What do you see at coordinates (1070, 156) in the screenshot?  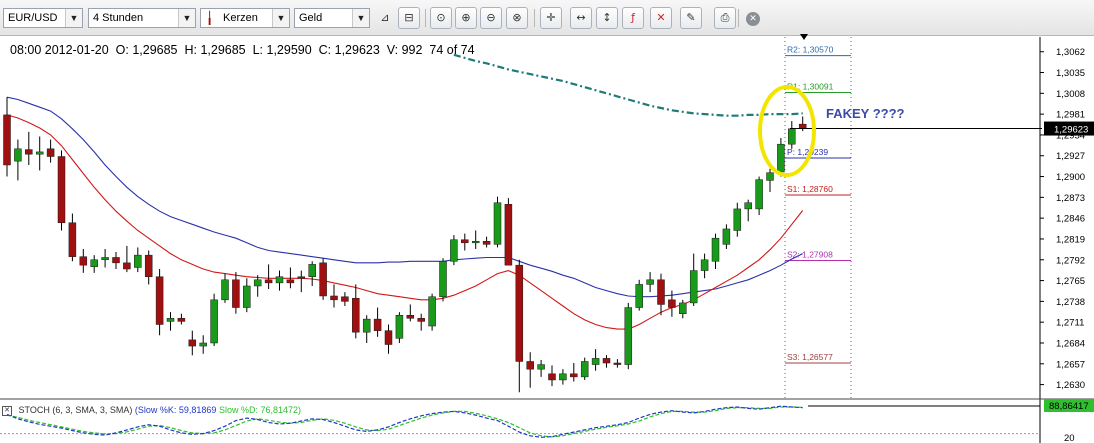 I see `price-tick-label: 1,2927` at bounding box center [1070, 156].